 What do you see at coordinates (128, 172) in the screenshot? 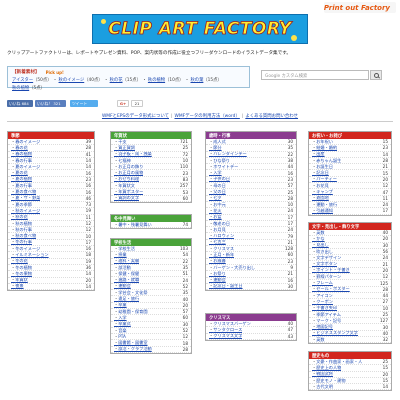
I see `category-item-link: お正月の風物` at bounding box center [128, 172].